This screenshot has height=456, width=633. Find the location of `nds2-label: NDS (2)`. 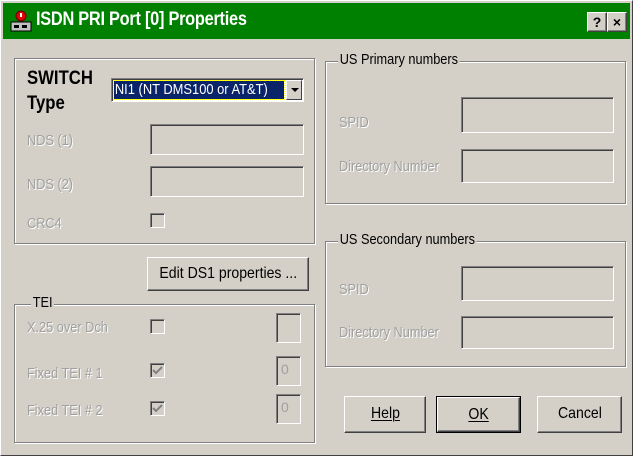

nds2-label: NDS (2) is located at coordinates (50, 184).